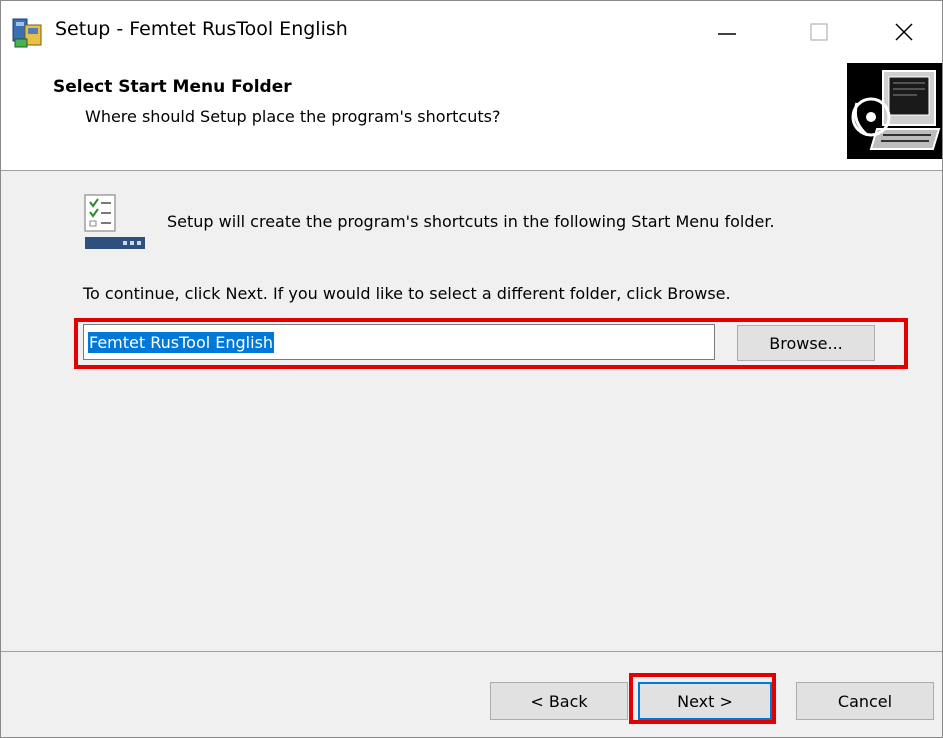 The width and height of the screenshot is (943, 738). Describe the element at coordinates (181, 342) in the screenshot. I see `folder-input-value: Femtet RusTool English` at that location.